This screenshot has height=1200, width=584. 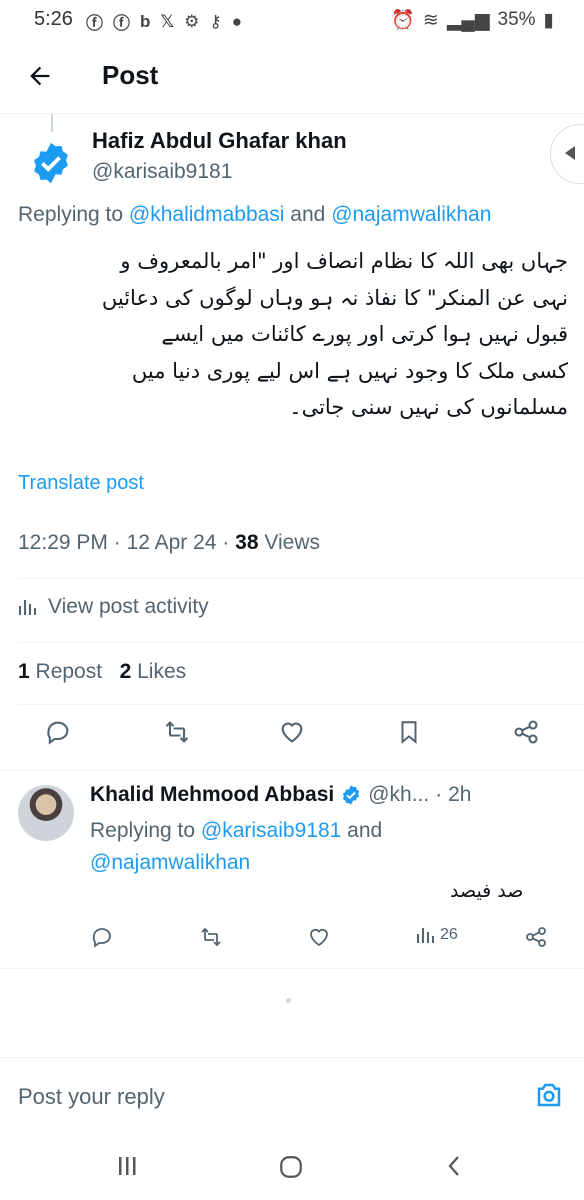 I want to click on loading-indicator, so click(x=288, y=1000).